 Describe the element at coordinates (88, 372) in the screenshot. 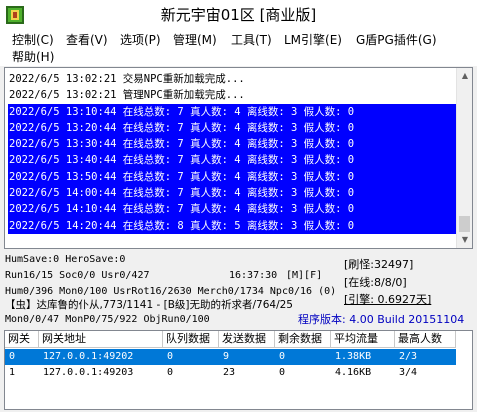

I see `table-cell: 127.0.0.1:49203` at that location.